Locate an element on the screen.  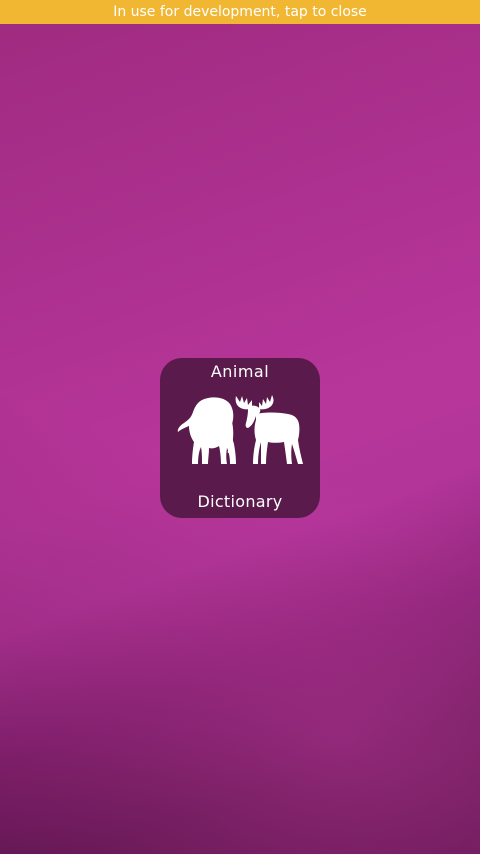
logo-artwork is located at coordinates (240, 429).